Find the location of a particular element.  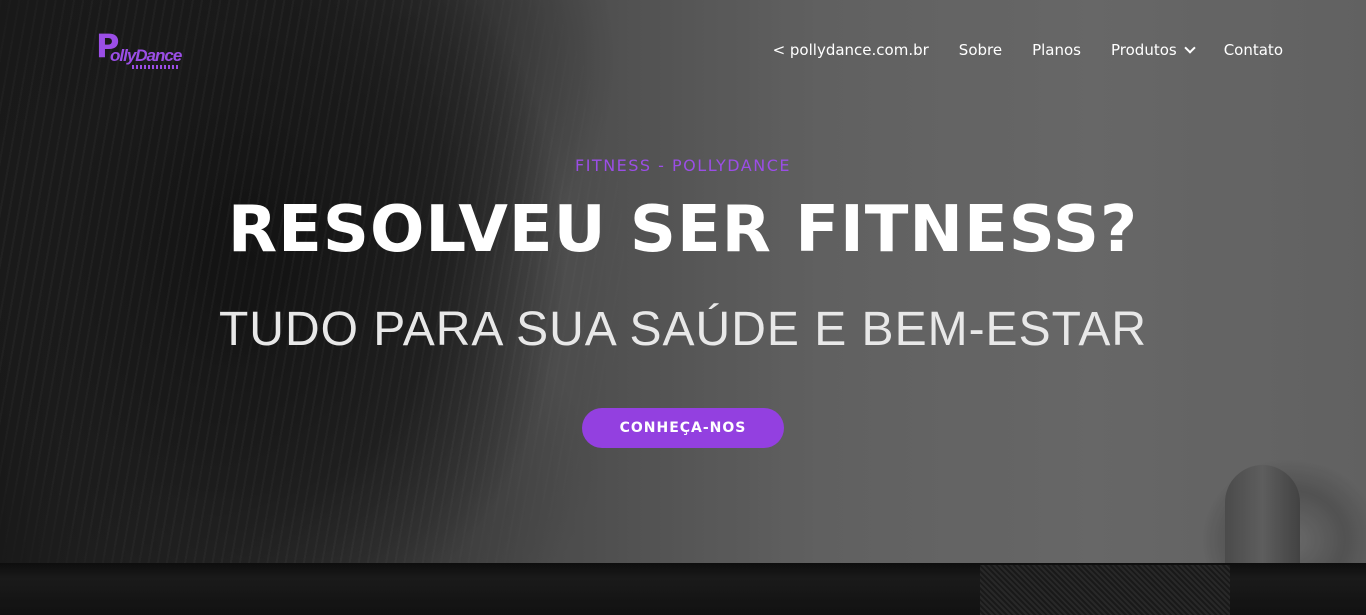

hero-subheadline: TUDO PARA SUA SAÚDE E BEM-ESTAR is located at coordinates (683, 329).